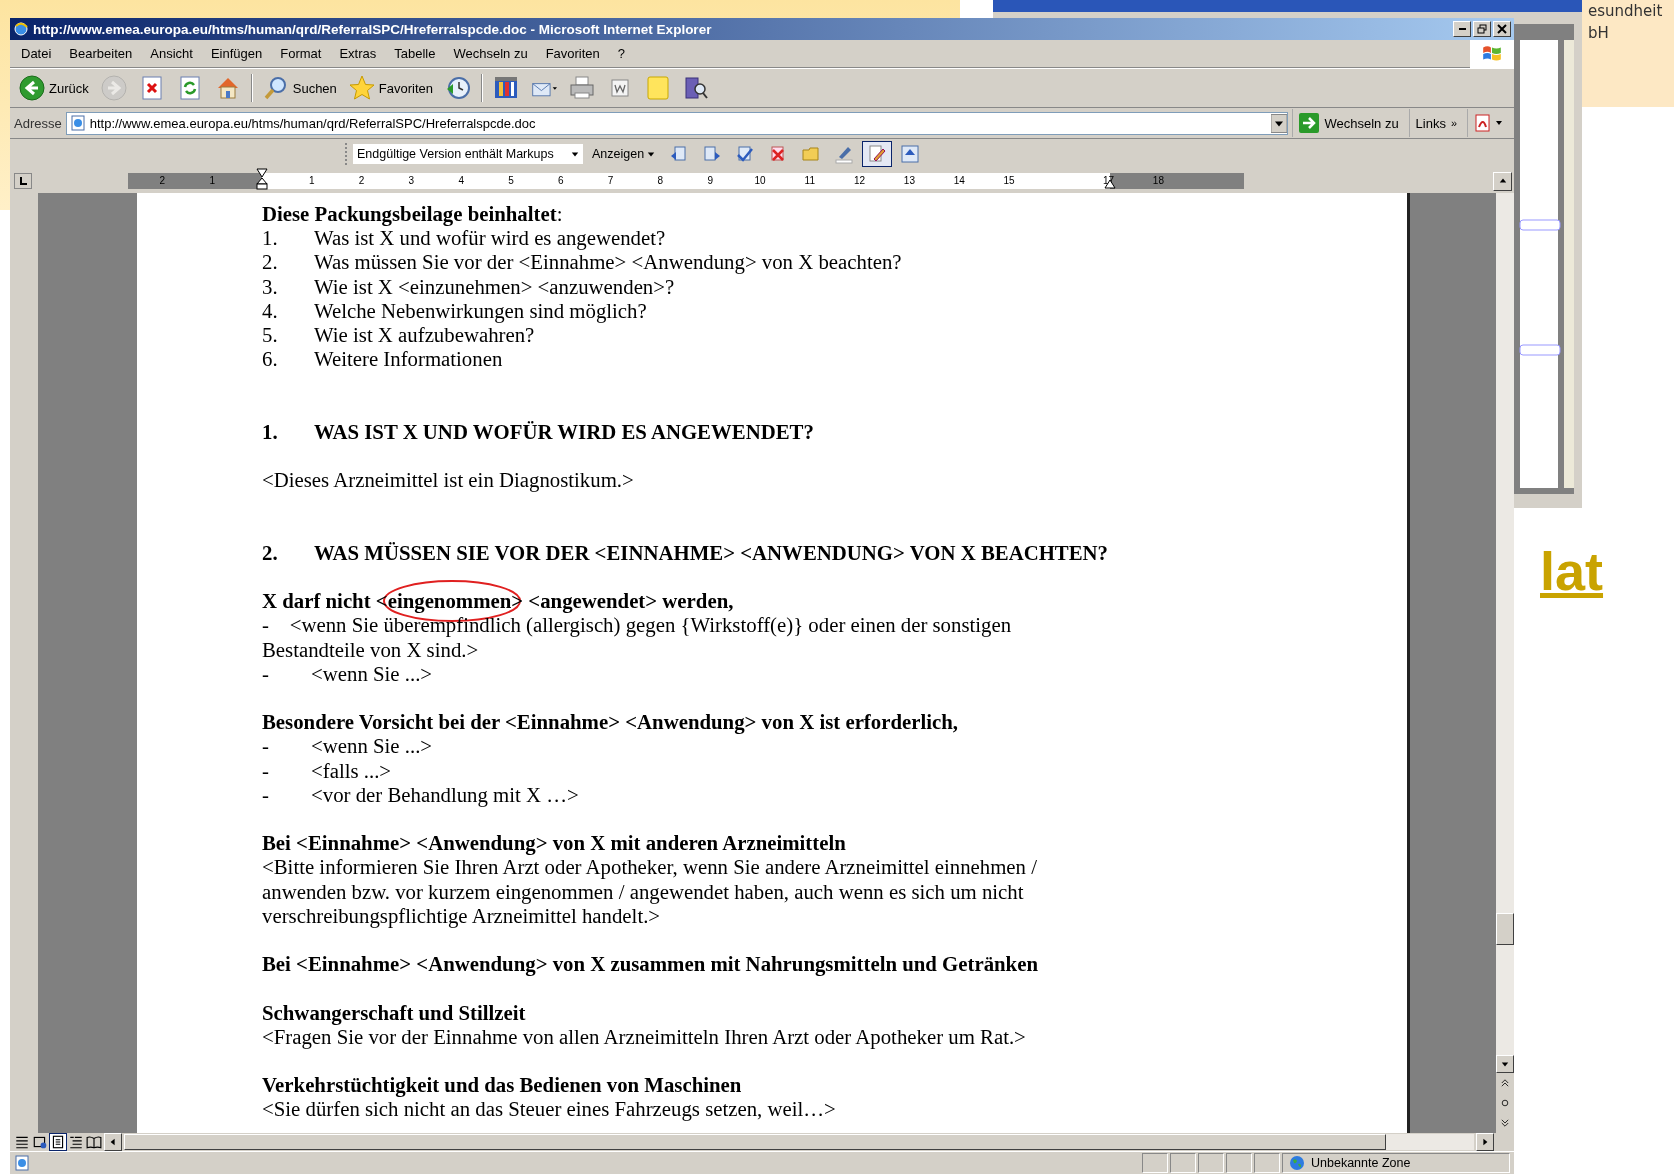  I want to click on menu-item: Ansicht, so click(171, 53).